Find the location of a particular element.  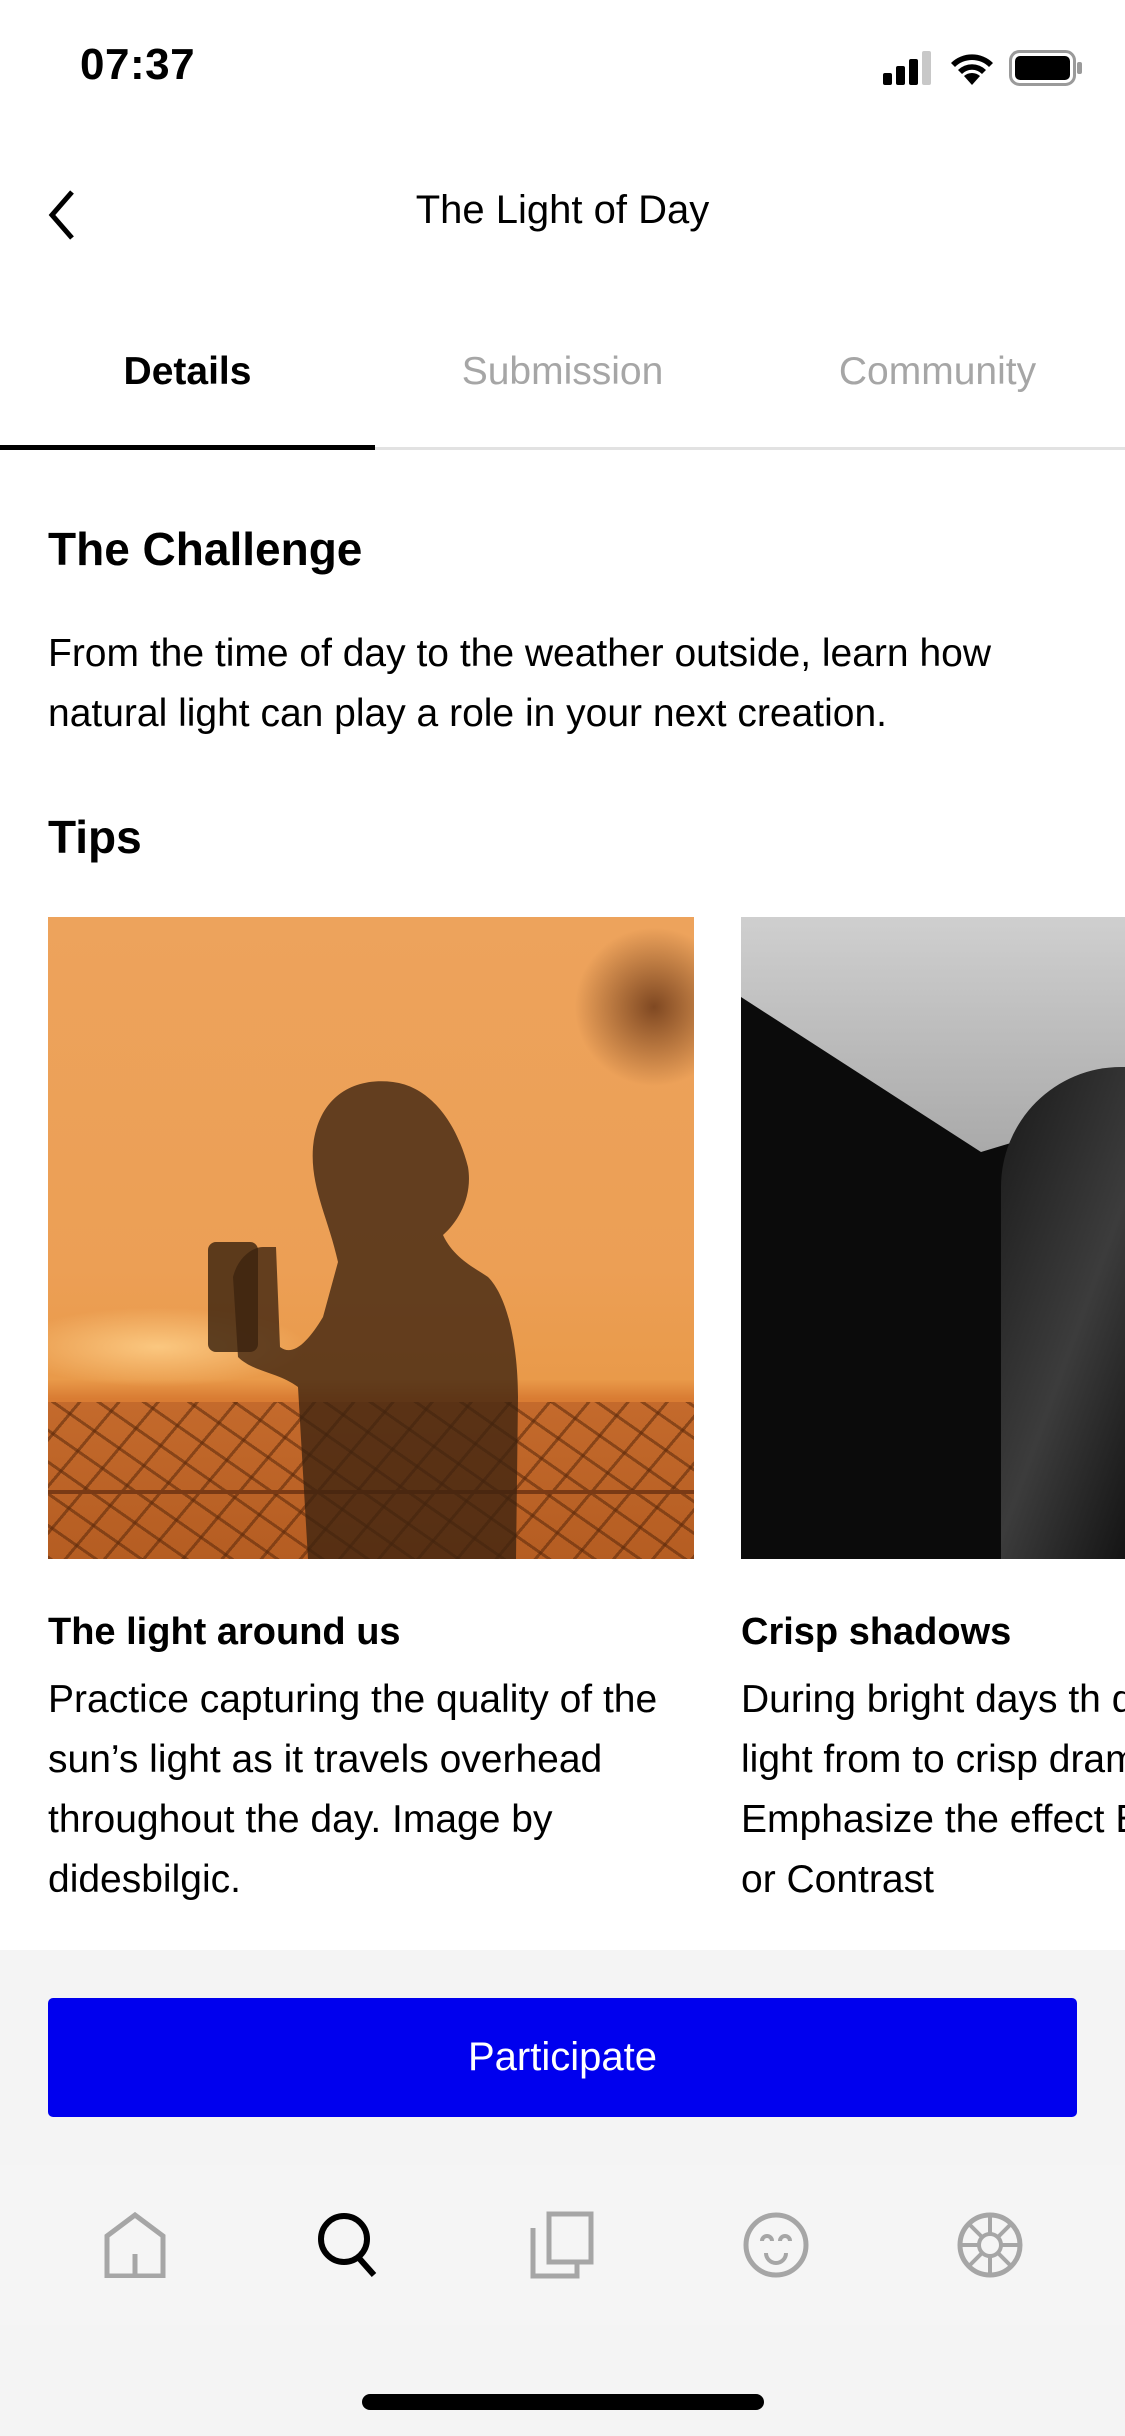

tab-profile is located at coordinates (990, 2245).